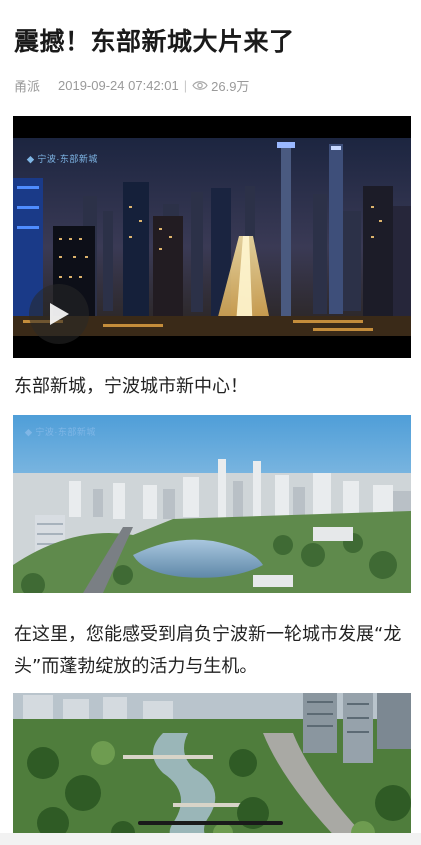  What do you see at coordinates (208, 650) in the screenshot?
I see `paragraph-2: 在这里，您能感受到肩负宁波新一轮城市发展“龙头”而蓬勃绽放的活力与生机。` at bounding box center [208, 650].